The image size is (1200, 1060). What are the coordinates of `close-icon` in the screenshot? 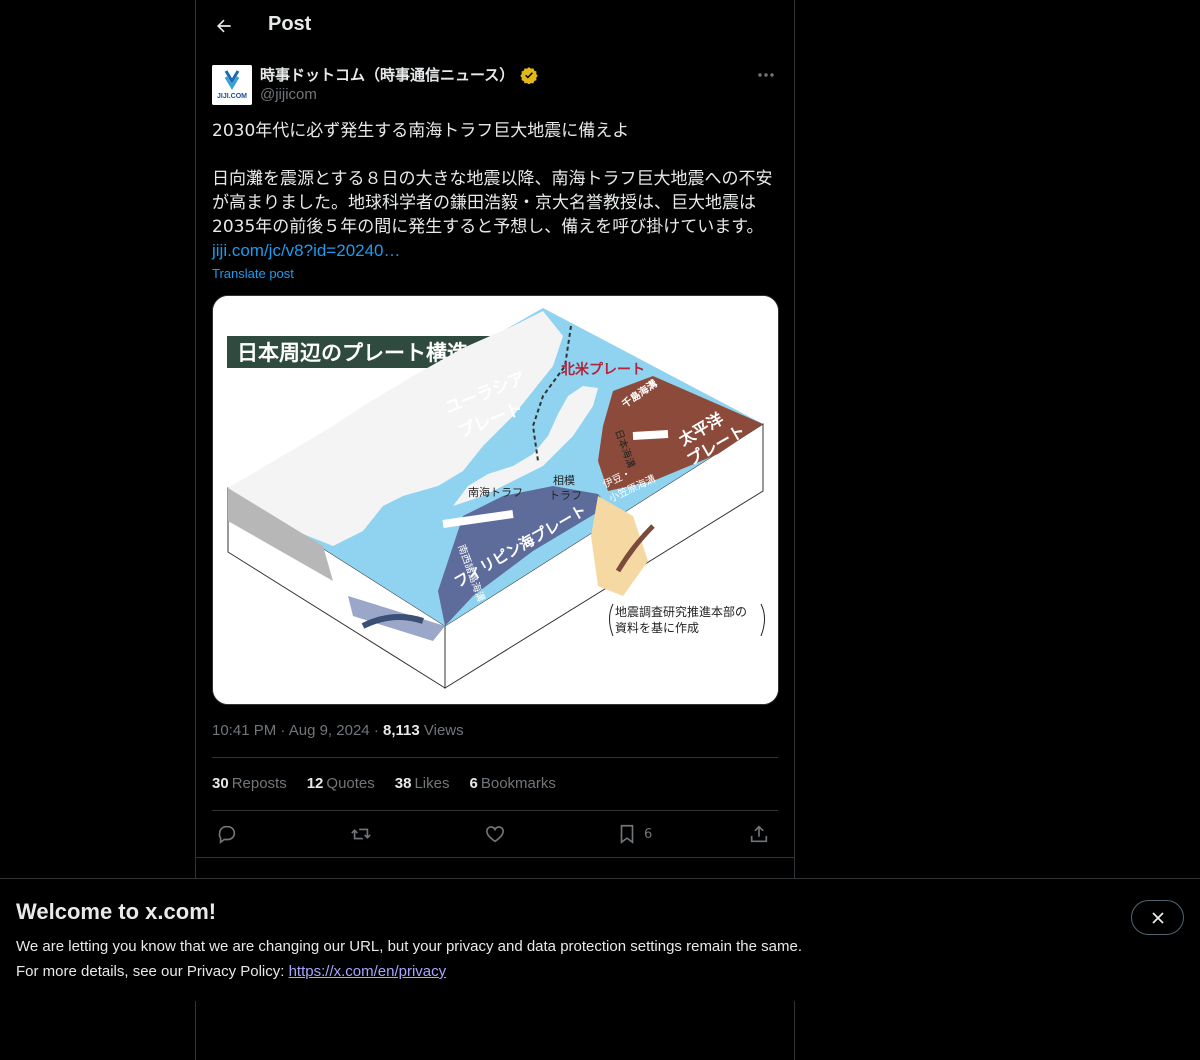 It's located at (1157, 917).